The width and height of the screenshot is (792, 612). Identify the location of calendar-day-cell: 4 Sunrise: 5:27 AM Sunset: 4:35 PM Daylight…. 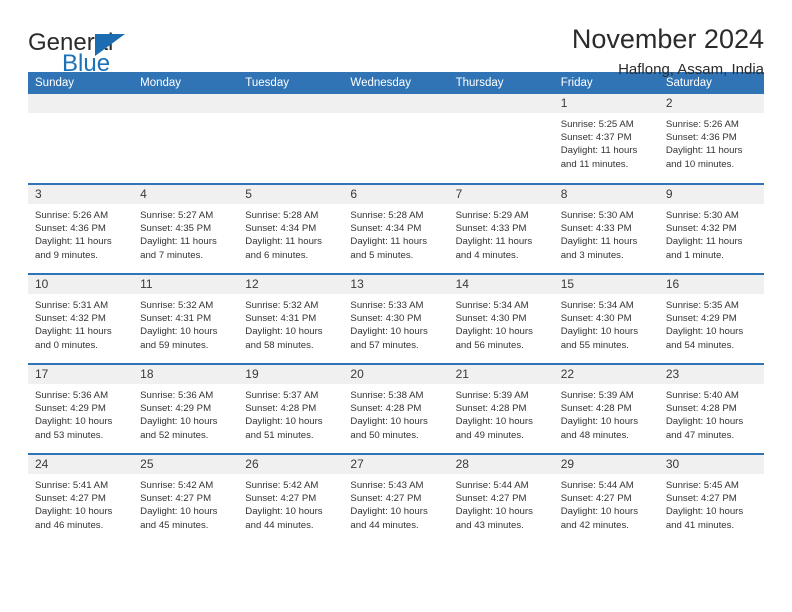
(186, 228).